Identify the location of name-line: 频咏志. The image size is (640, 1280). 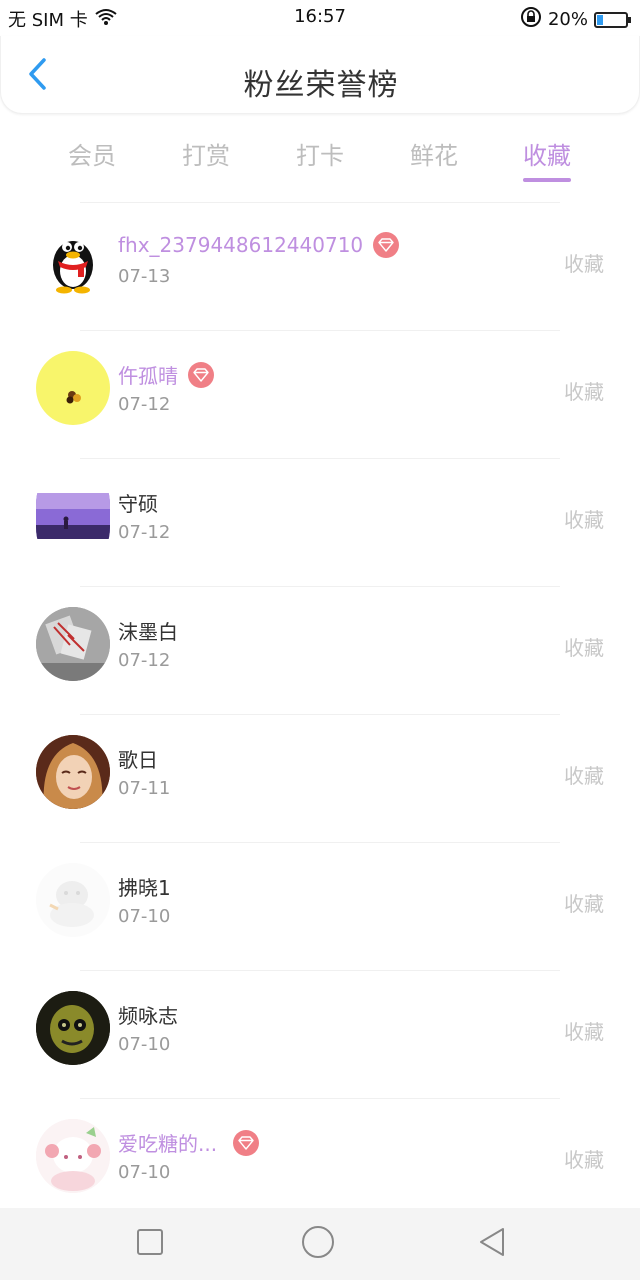
(148, 1014).